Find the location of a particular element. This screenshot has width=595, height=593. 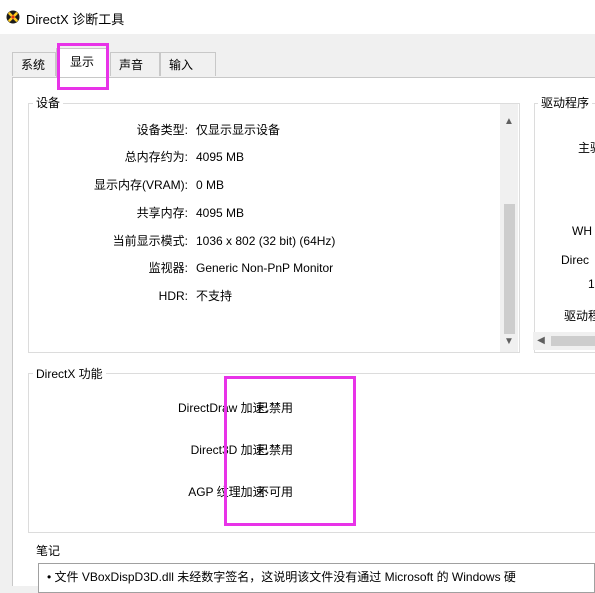

display-mode-label: 当前显示模式: is located at coordinates (150, 241).